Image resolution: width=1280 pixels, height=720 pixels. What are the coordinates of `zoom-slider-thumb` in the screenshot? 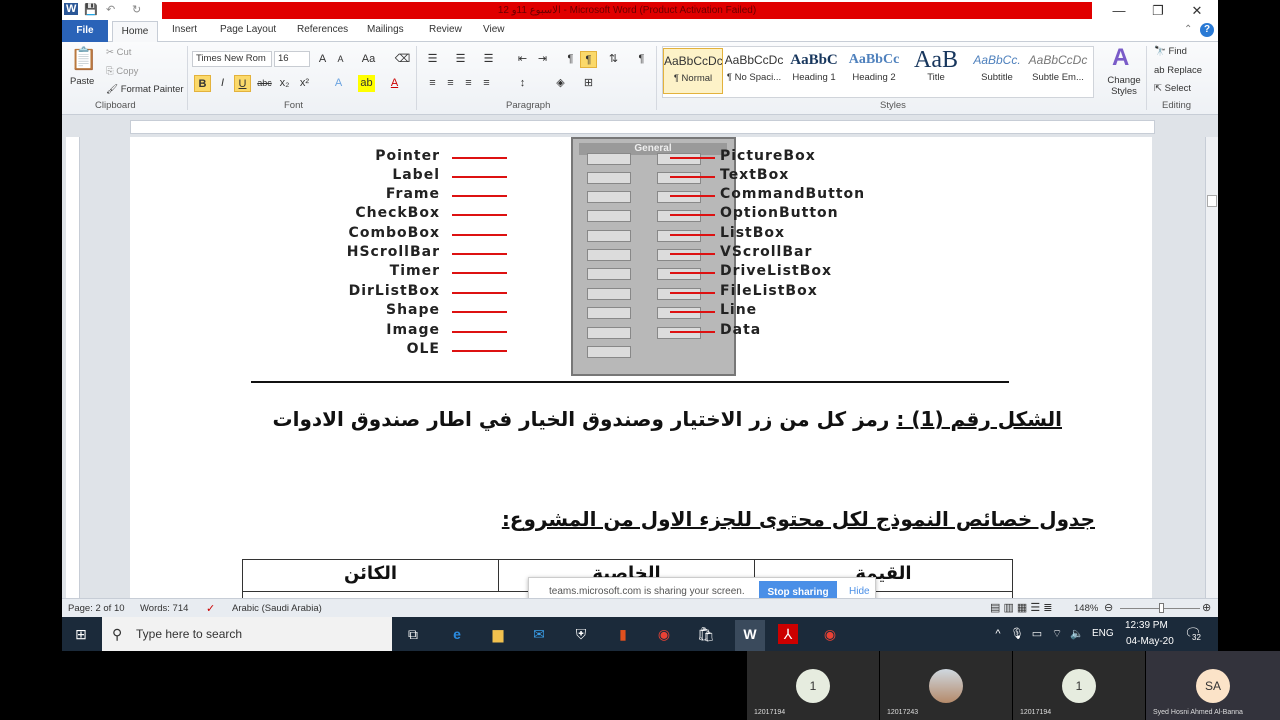 It's located at (1161, 608).